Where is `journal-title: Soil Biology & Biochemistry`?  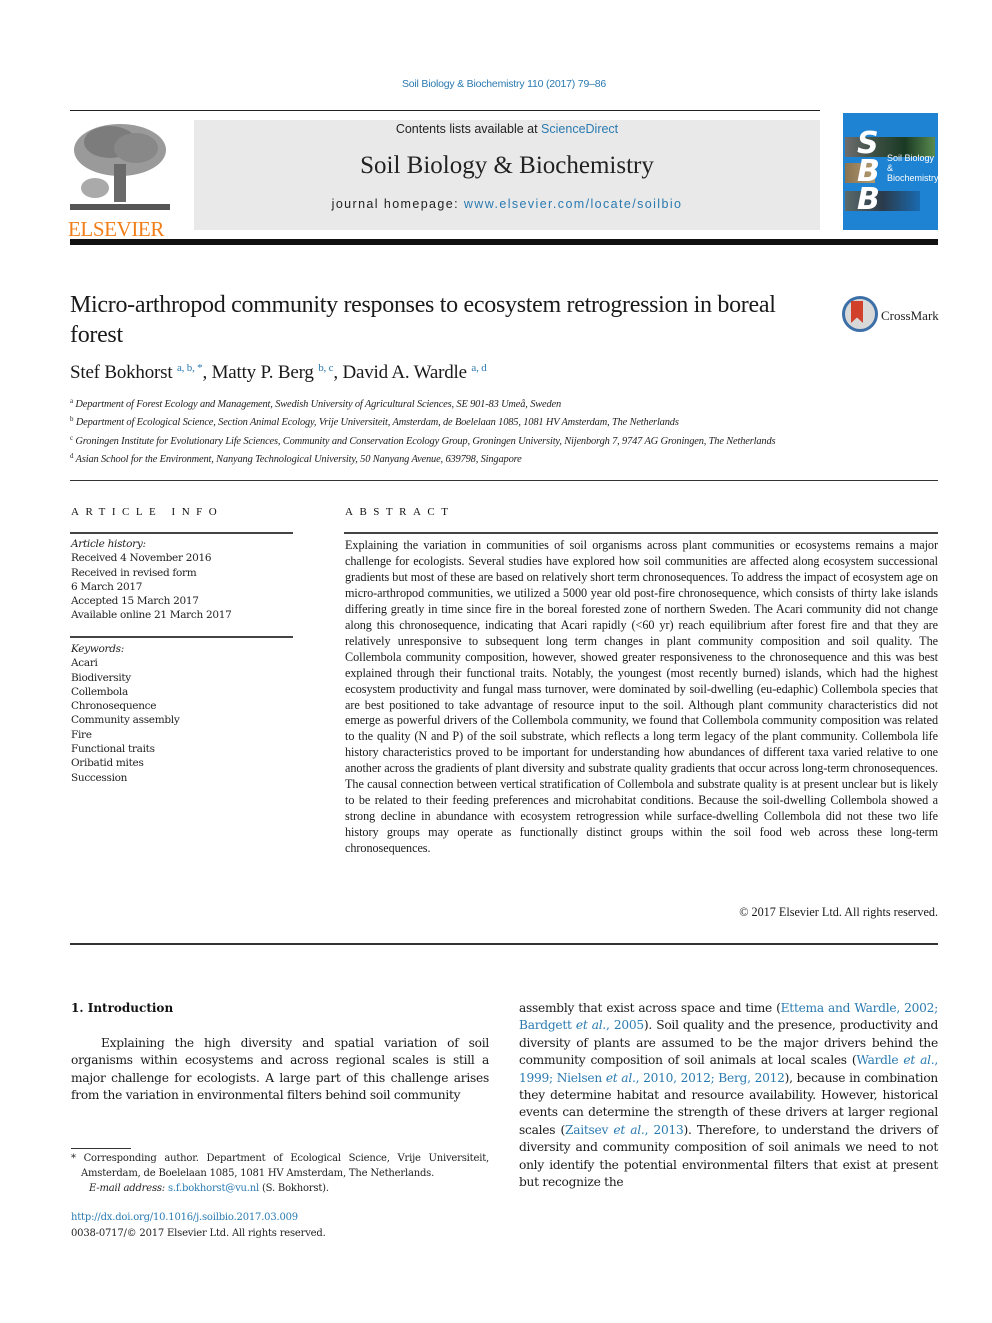
journal-title: Soil Biology & Biochemistry is located at coordinates (507, 165).